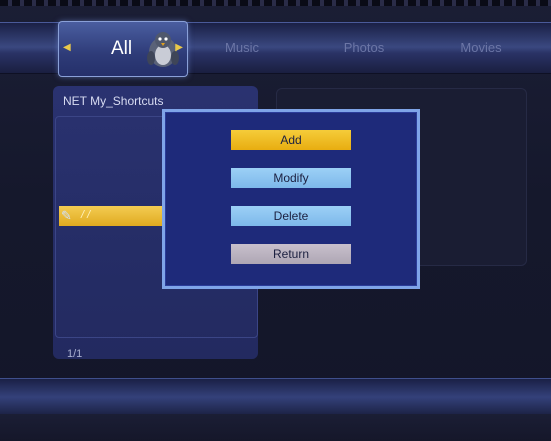 The width and height of the screenshot is (551, 441). I want to click on tab-photos: Photos, so click(364, 48).